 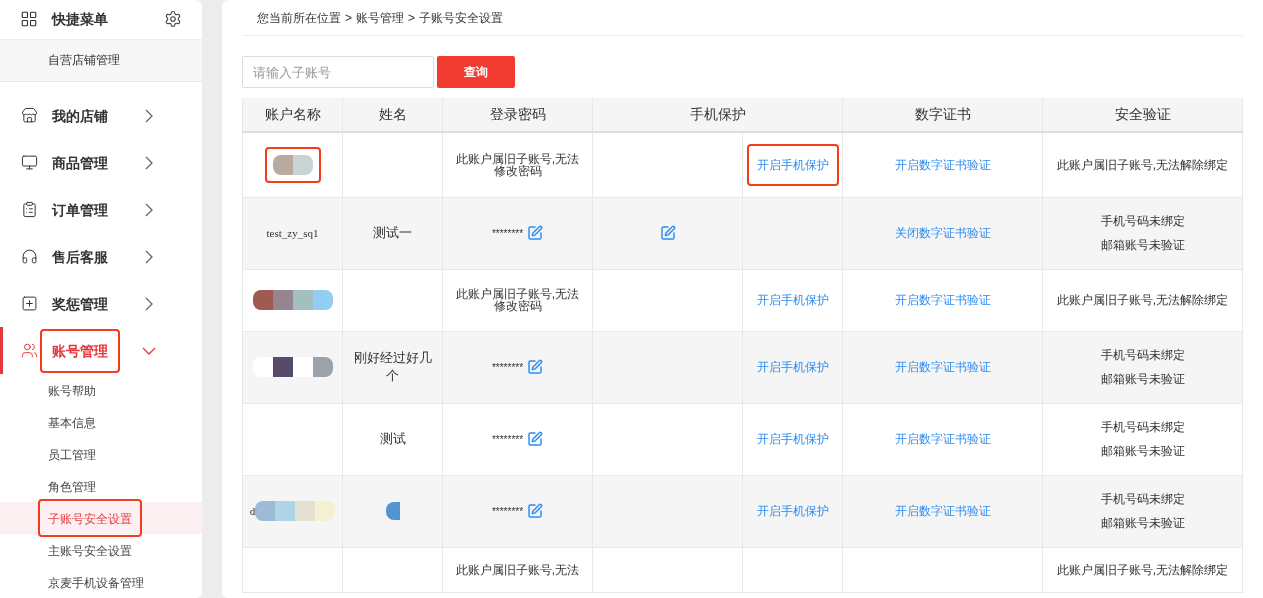 What do you see at coordinates (80, 209) in the screenshot?
I see `menu-label: 订单管理` at bounding box center [80, 209].